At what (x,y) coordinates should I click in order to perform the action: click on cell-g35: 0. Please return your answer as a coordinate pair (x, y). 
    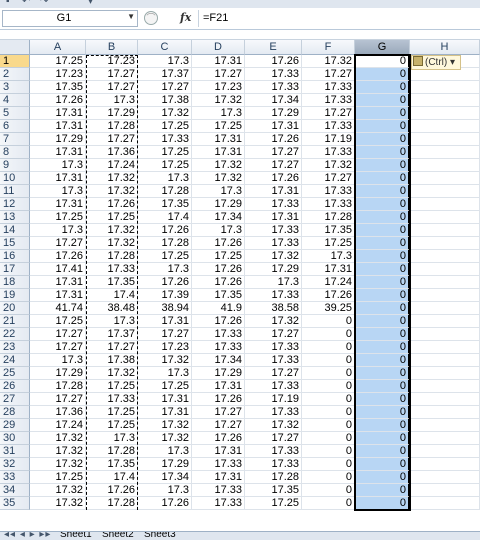
    Looking at the image, I should click on (382, 503).